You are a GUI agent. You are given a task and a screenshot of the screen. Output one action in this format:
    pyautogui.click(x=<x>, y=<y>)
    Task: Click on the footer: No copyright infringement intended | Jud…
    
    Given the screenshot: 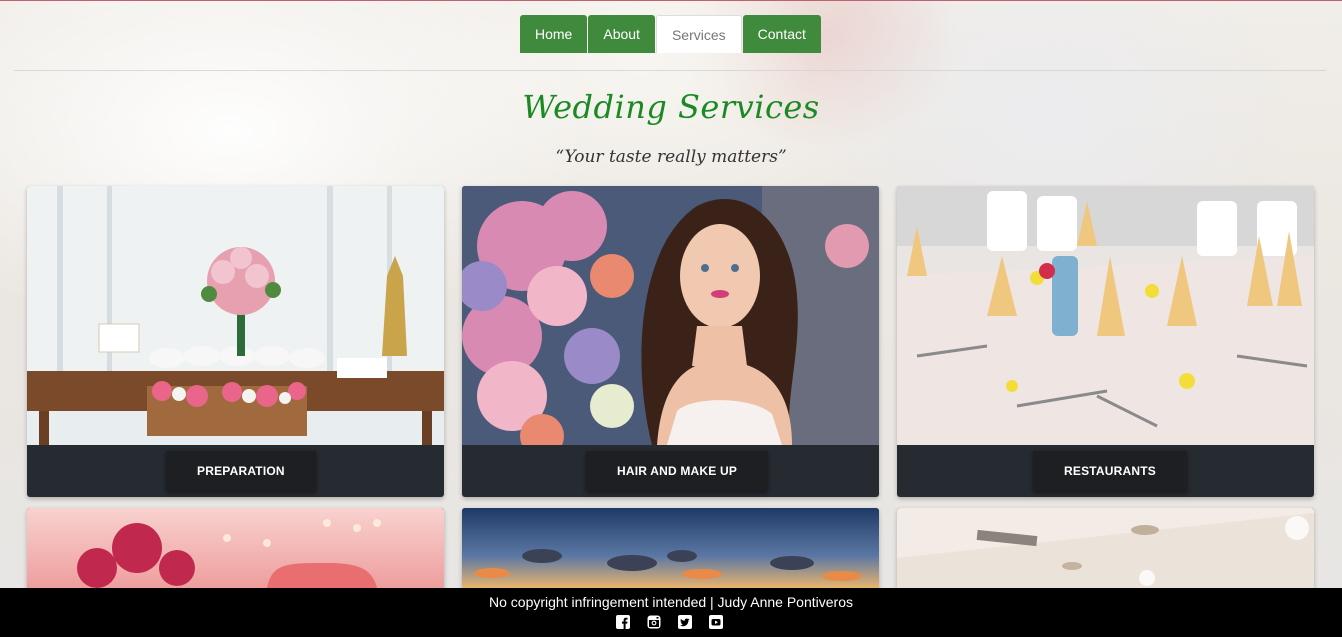 What is the action you would take?
    pyautogui.click(x=671, y=612)
    